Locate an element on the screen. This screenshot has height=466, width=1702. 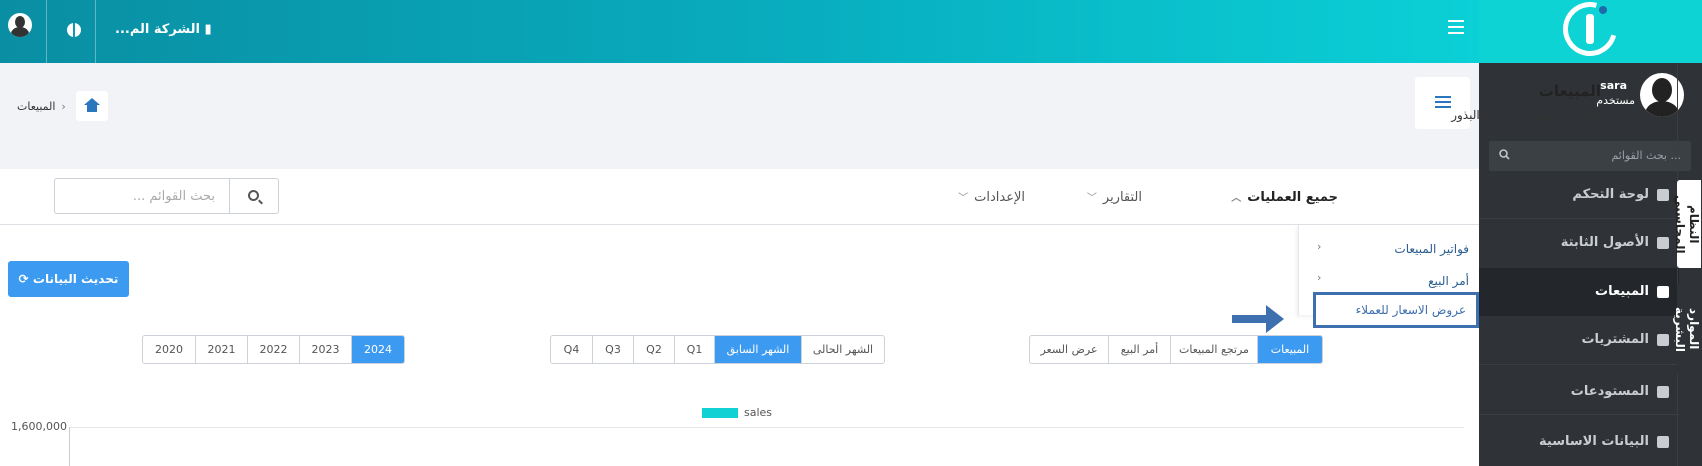
sidebar-item-label: الأصول الثابتة is located at coordinates (1604, 242).